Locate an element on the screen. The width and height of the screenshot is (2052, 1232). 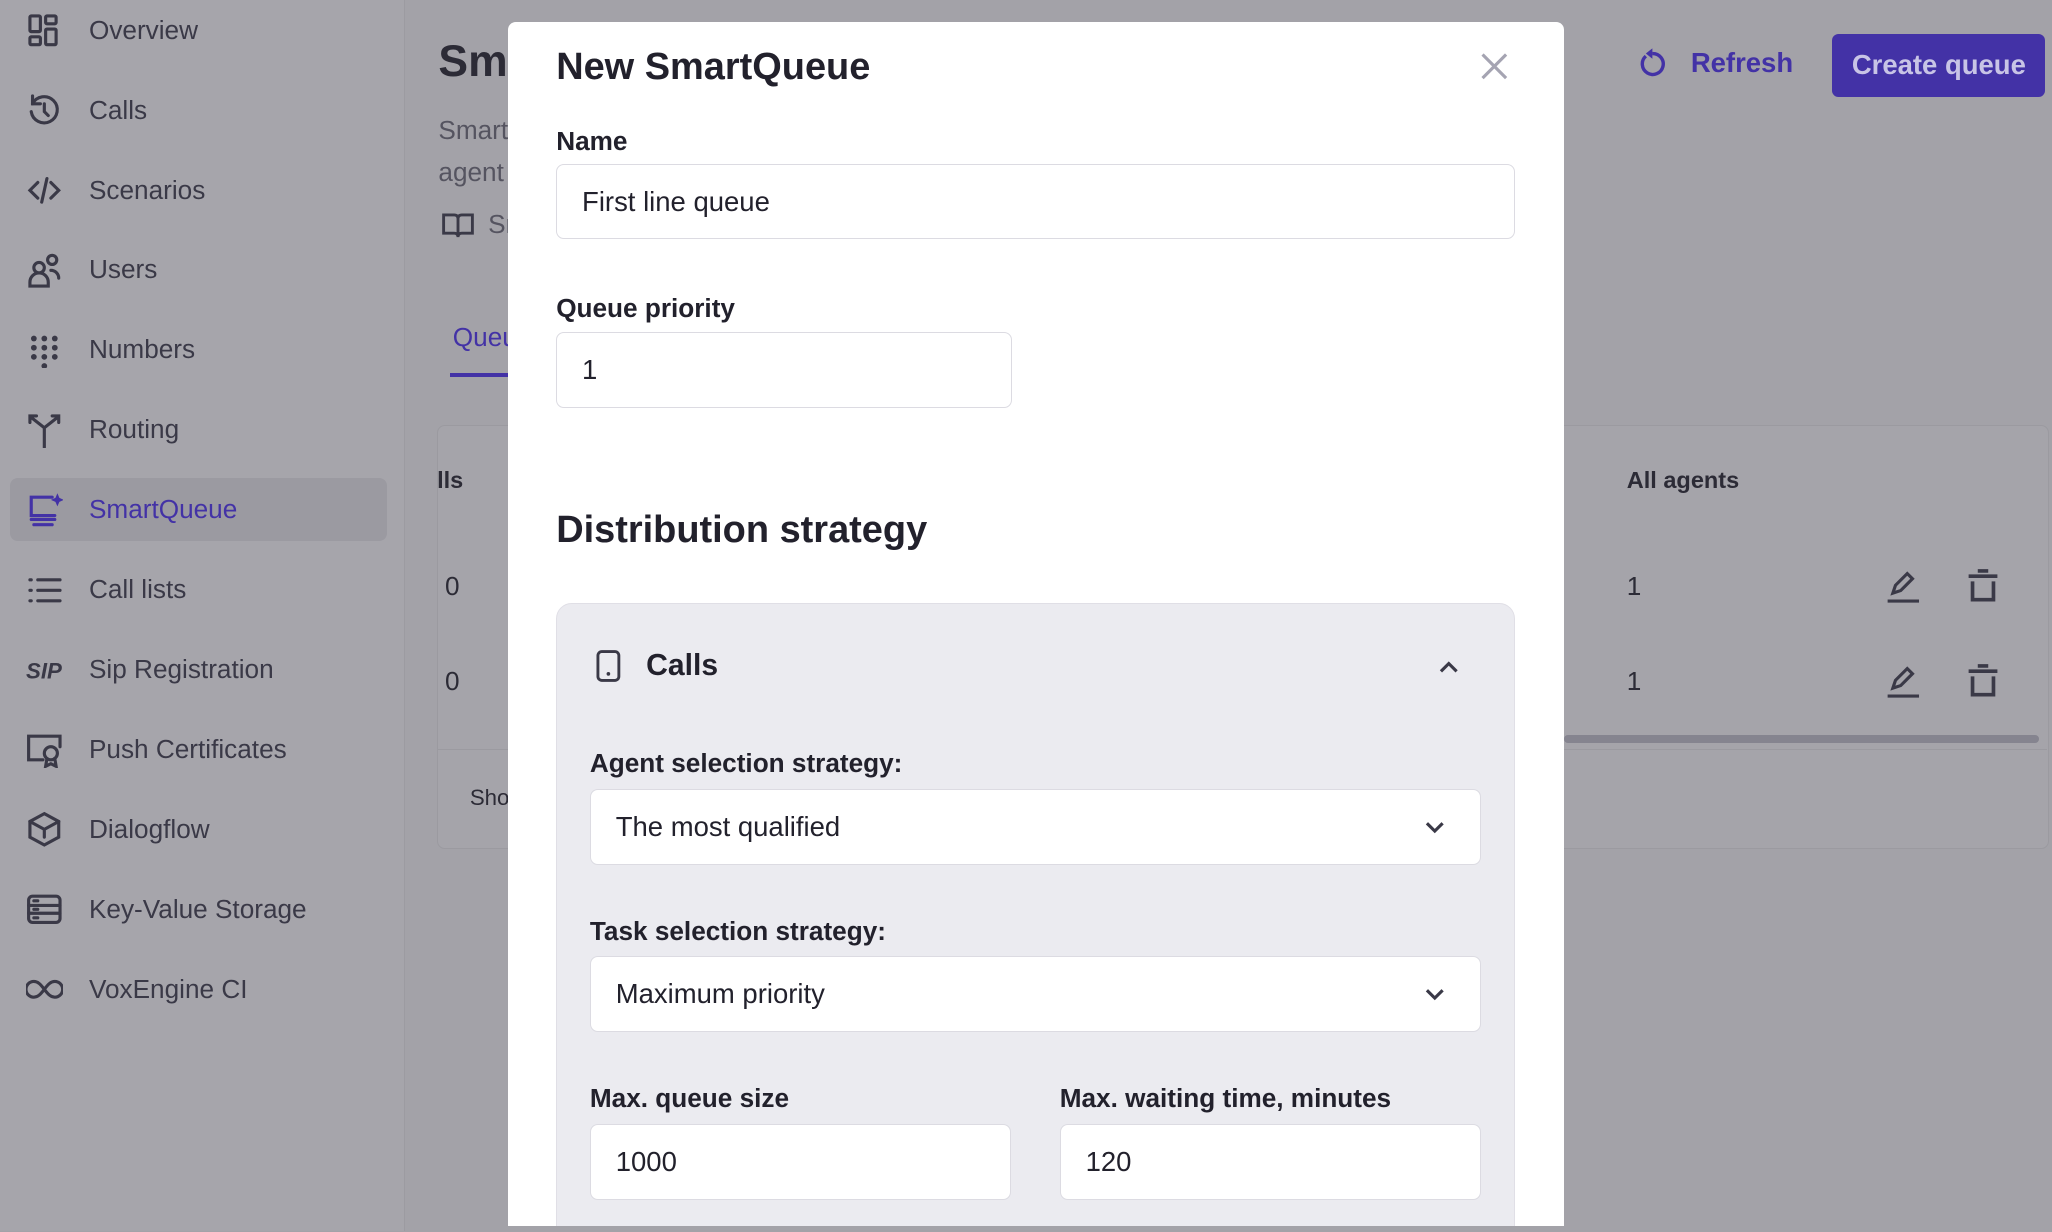
sidebar-item-sip-registration: SIP Sip Registration is located at coordinates (198, 669).